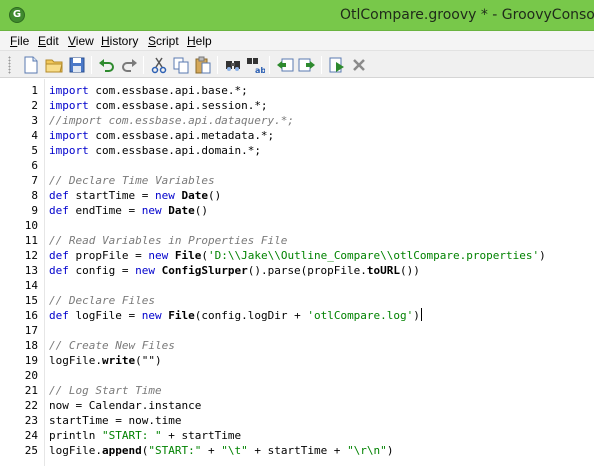 This screenshot has width=594, height=466. Describe the element at coordinates (108, 255) in the screenshot. I see `code-token: propFile =` at that location.